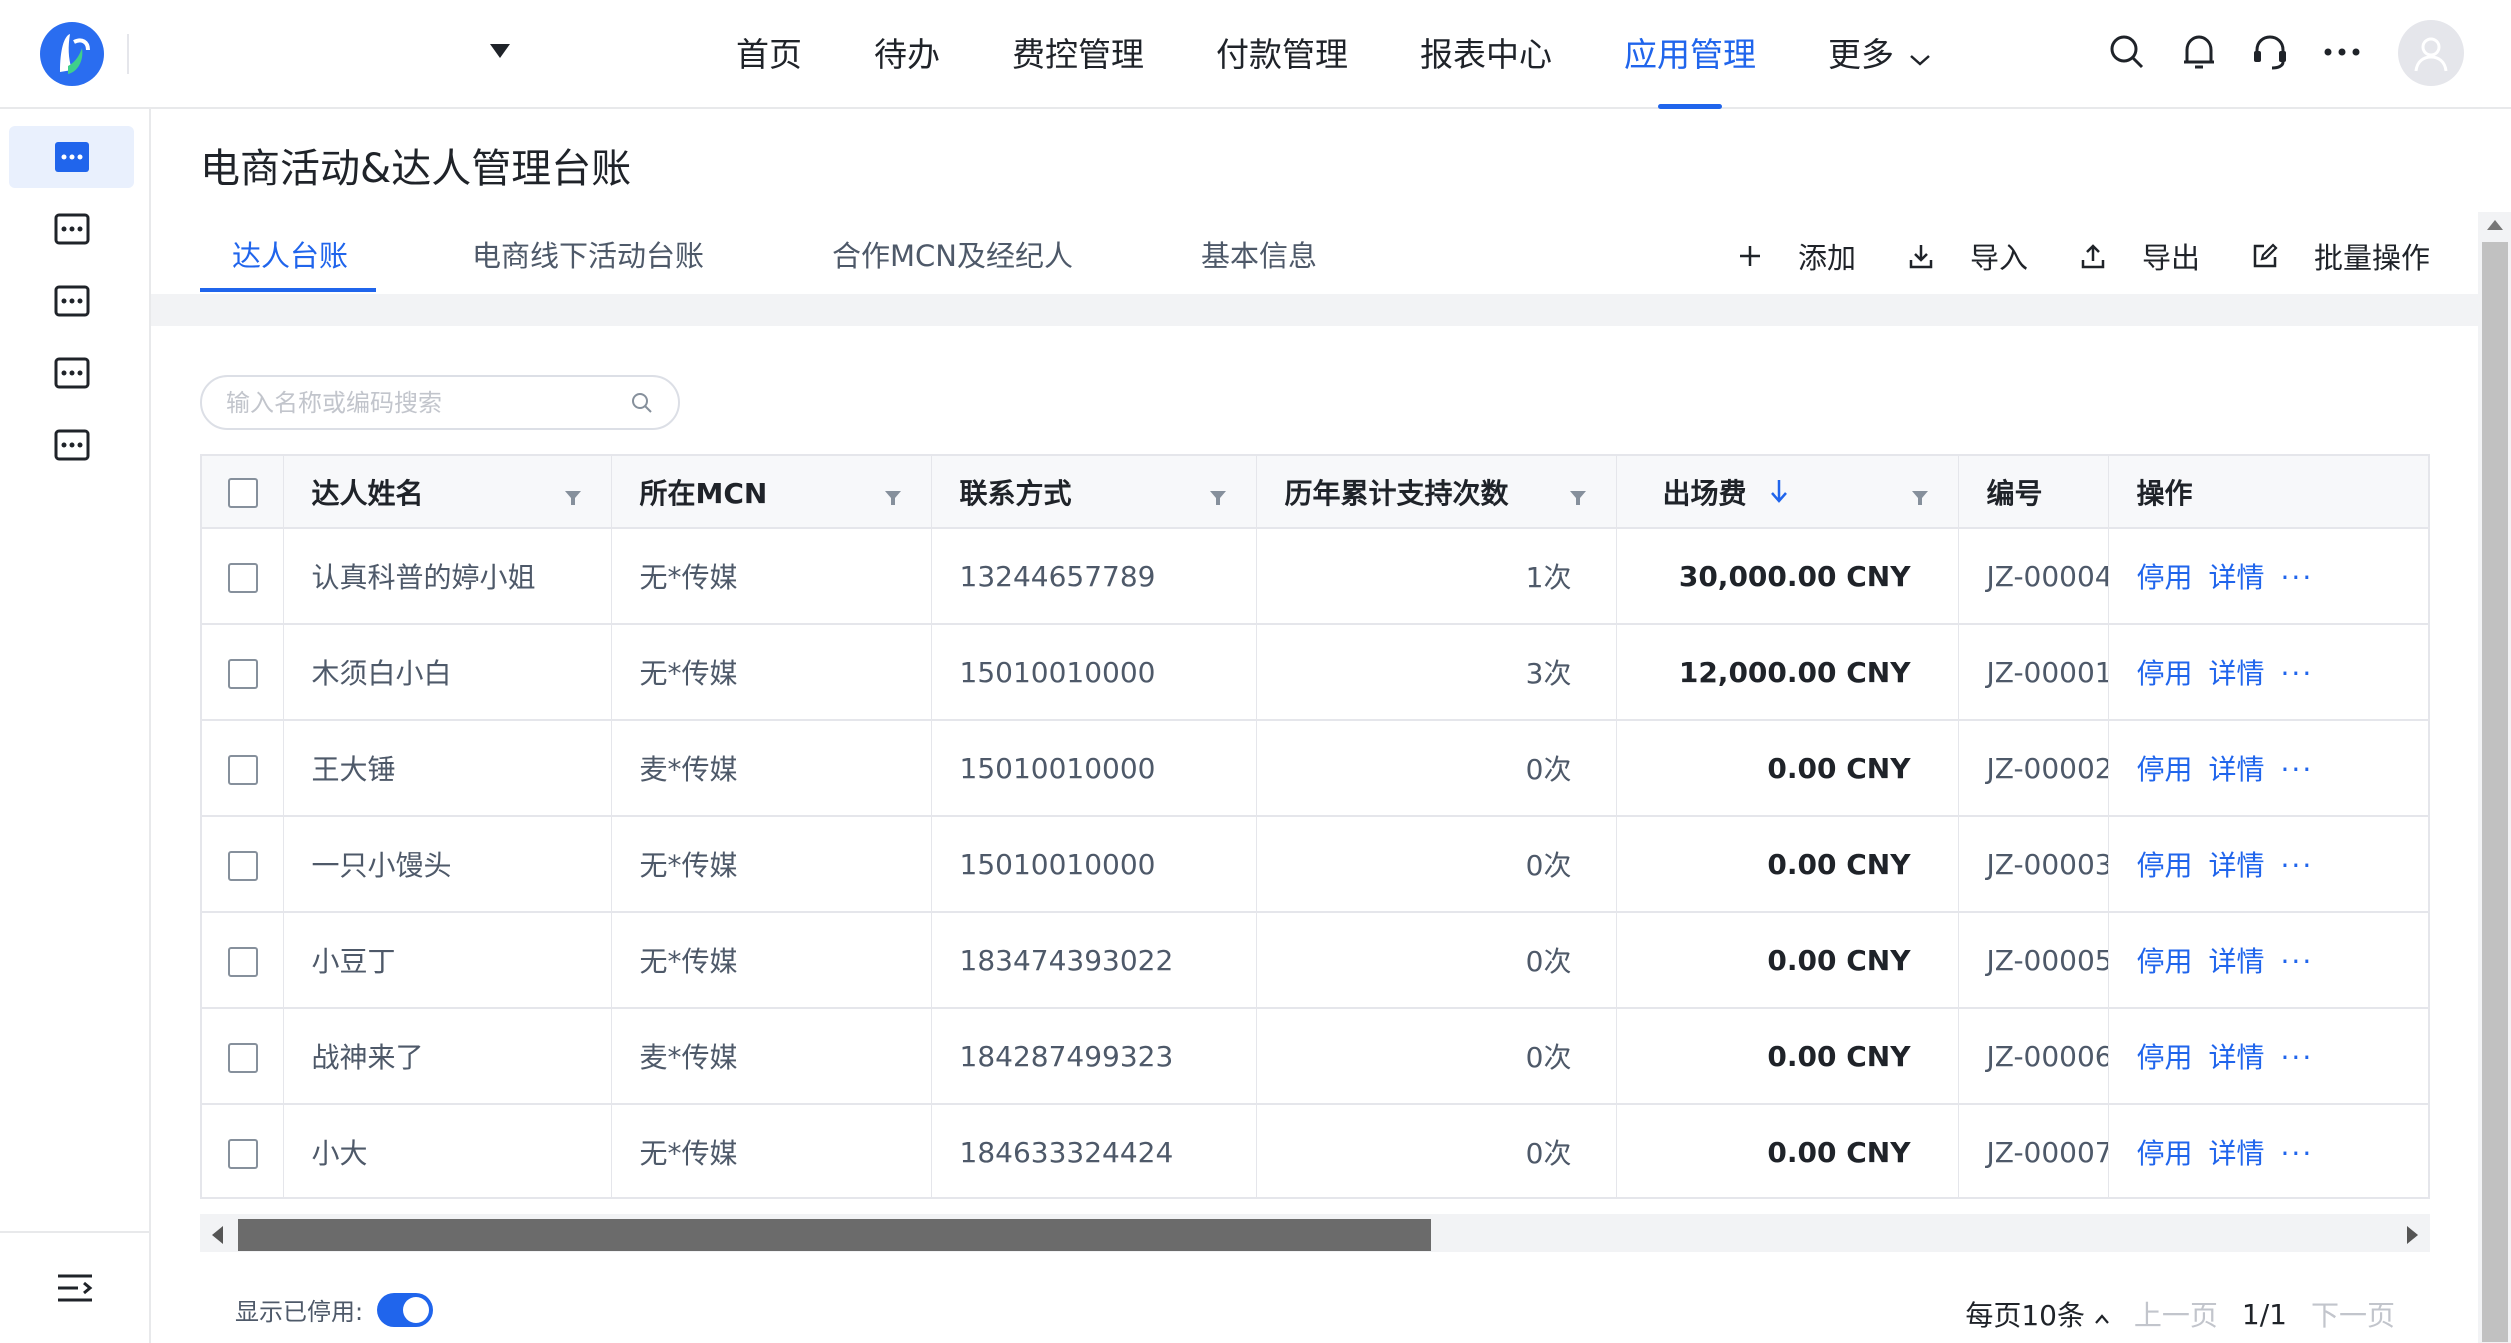 Image resolution: width=2511 pixels, height=1343 pixels. What do you see at coordinates (2033, 1056) in the screenshot?
I see `cell-code: JZ-00006` at bounding box center [2033, 1056].